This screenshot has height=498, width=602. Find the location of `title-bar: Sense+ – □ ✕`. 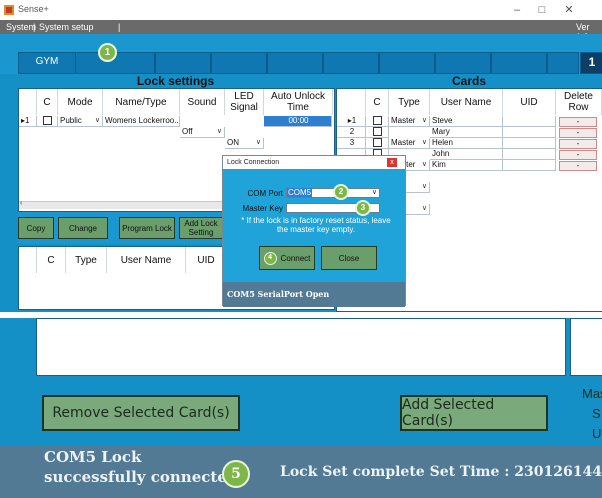

title-bar: Sense+ – □ ✕ is located at coordinates (301, 10).